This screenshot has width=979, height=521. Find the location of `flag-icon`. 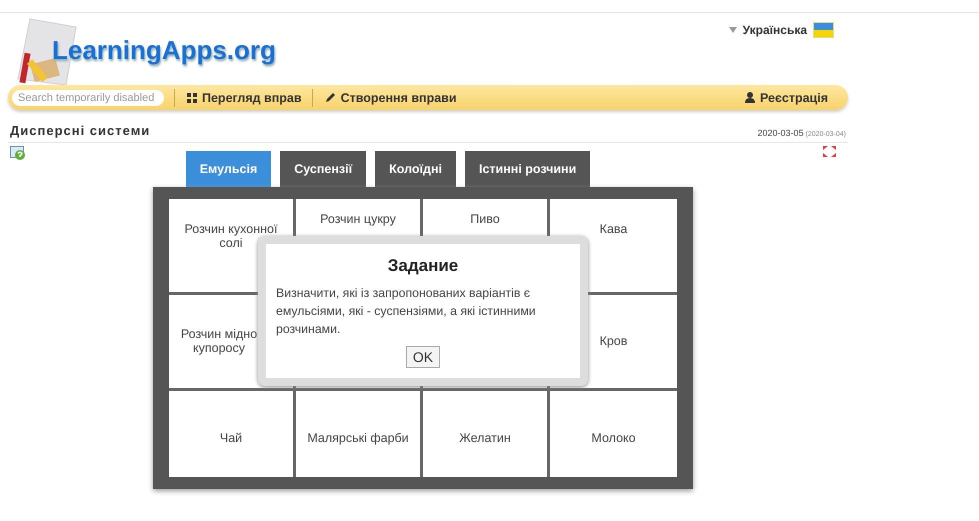

flag-icon is located at coordinates (823, 30).